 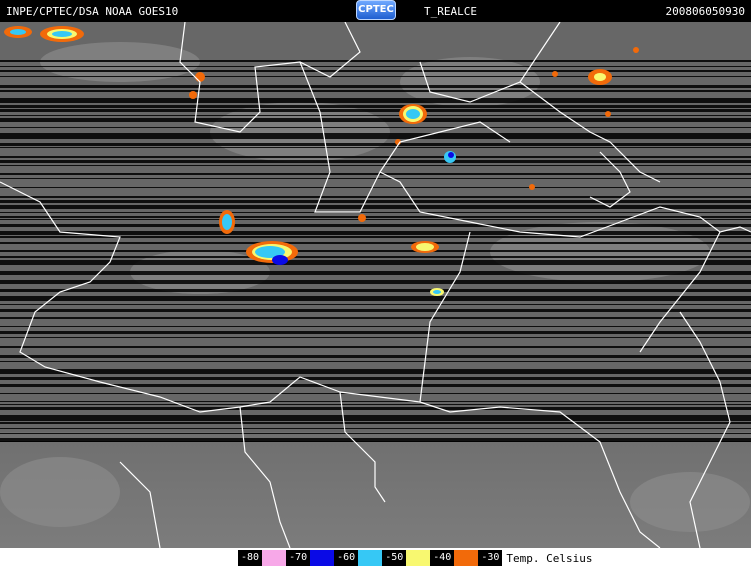 What do you see at coordinates (298, 558) in the screenshot?
I see `legend-label: -70` at bounding box center [298, 558].